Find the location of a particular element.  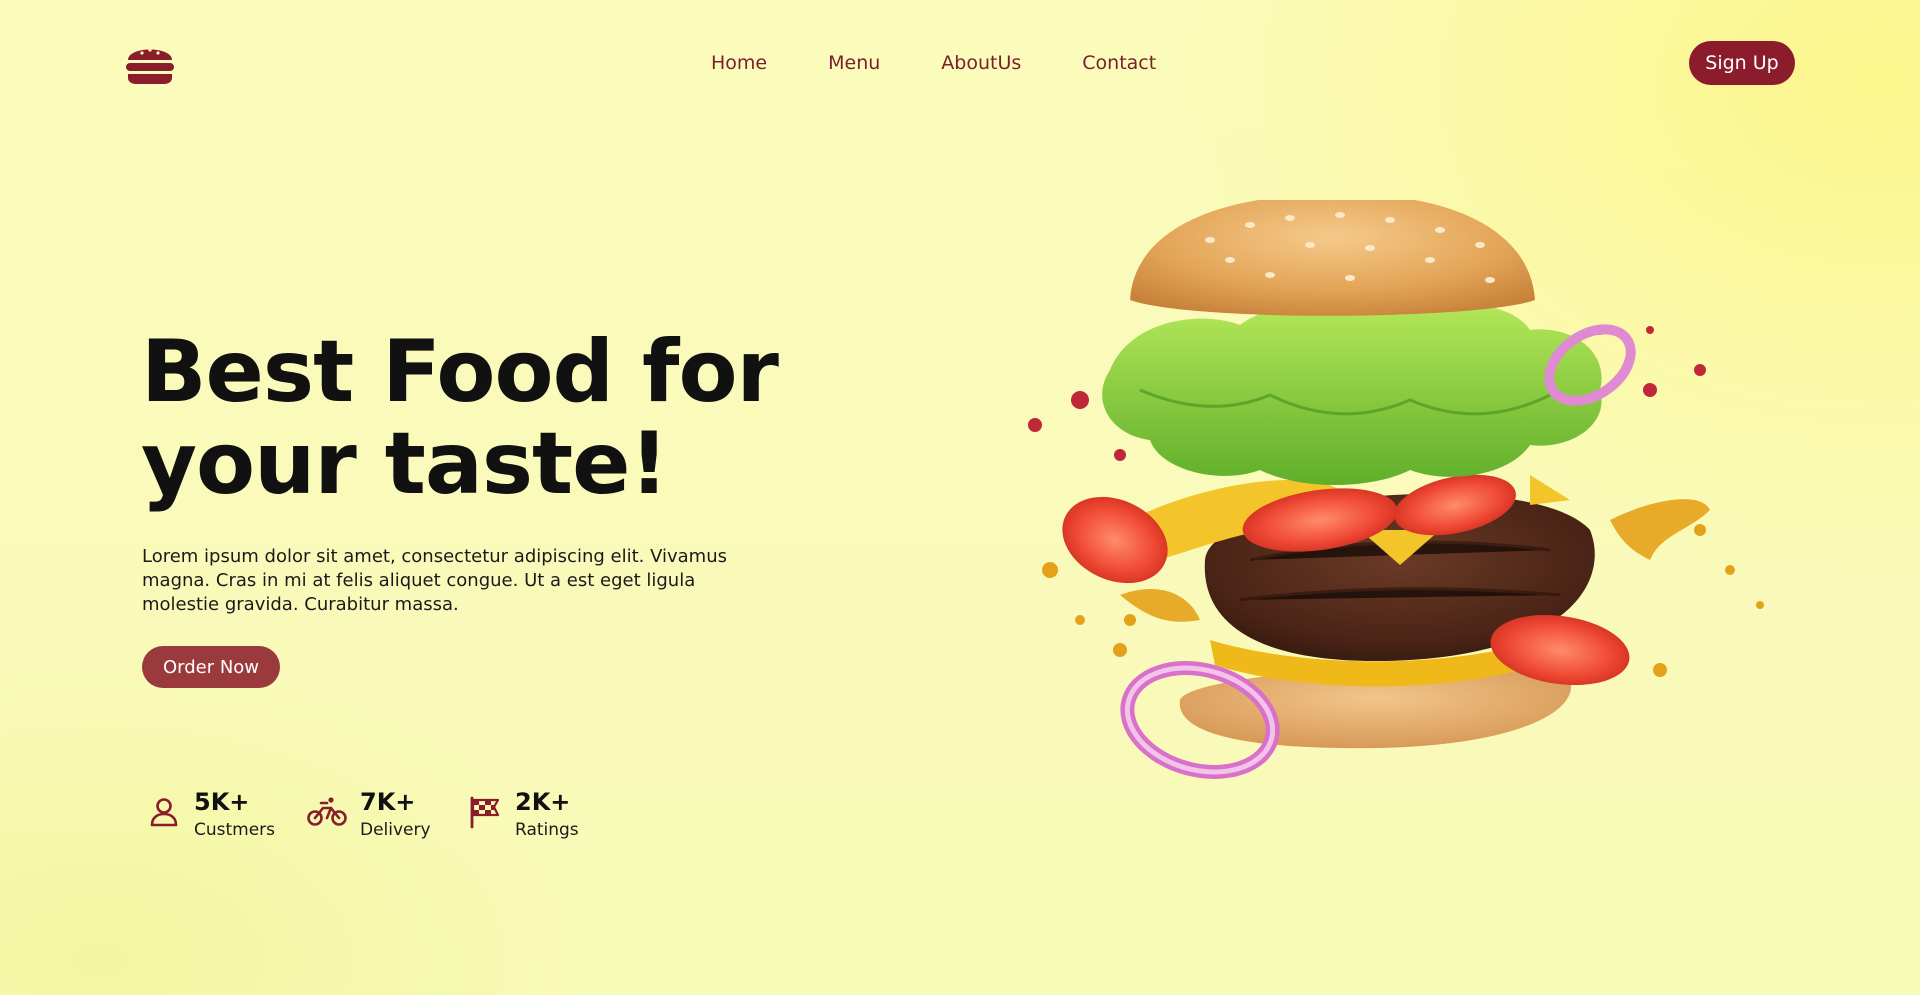

hero-title-line-2: your taste! is located at coordinates (405, 464).